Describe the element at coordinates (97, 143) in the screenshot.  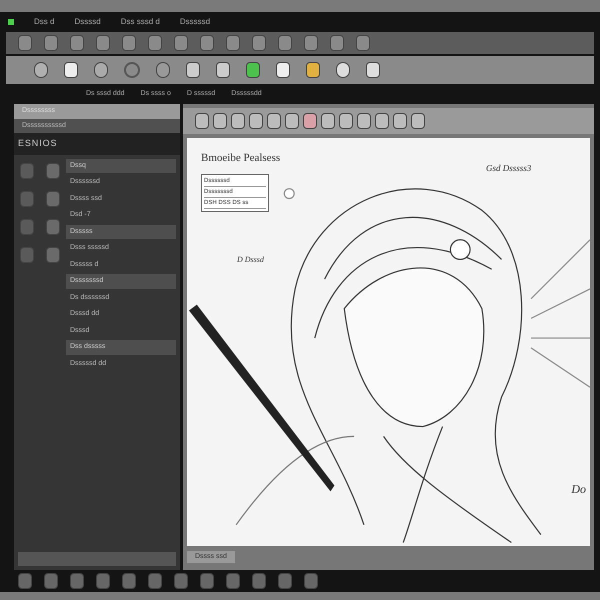
I see `panel-title: ESNIOS` at that location.